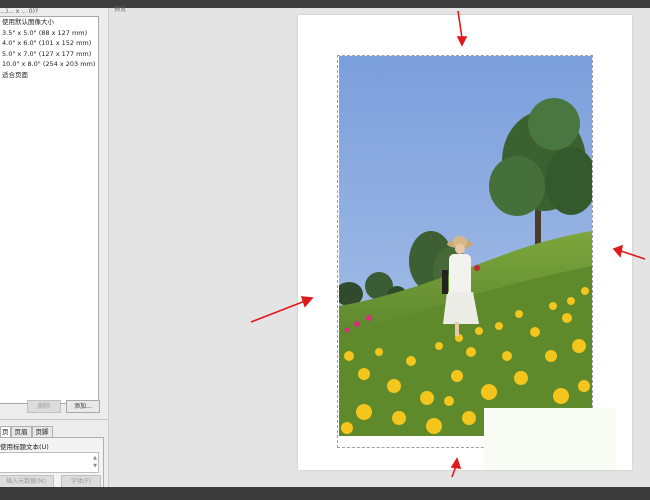  What do you see at coordinates (49, 43) in the screenshot?
I see `size-item-4x6: 4.0" x 6.0" (101 x 152 mm)` at bounding box center [49, 43].